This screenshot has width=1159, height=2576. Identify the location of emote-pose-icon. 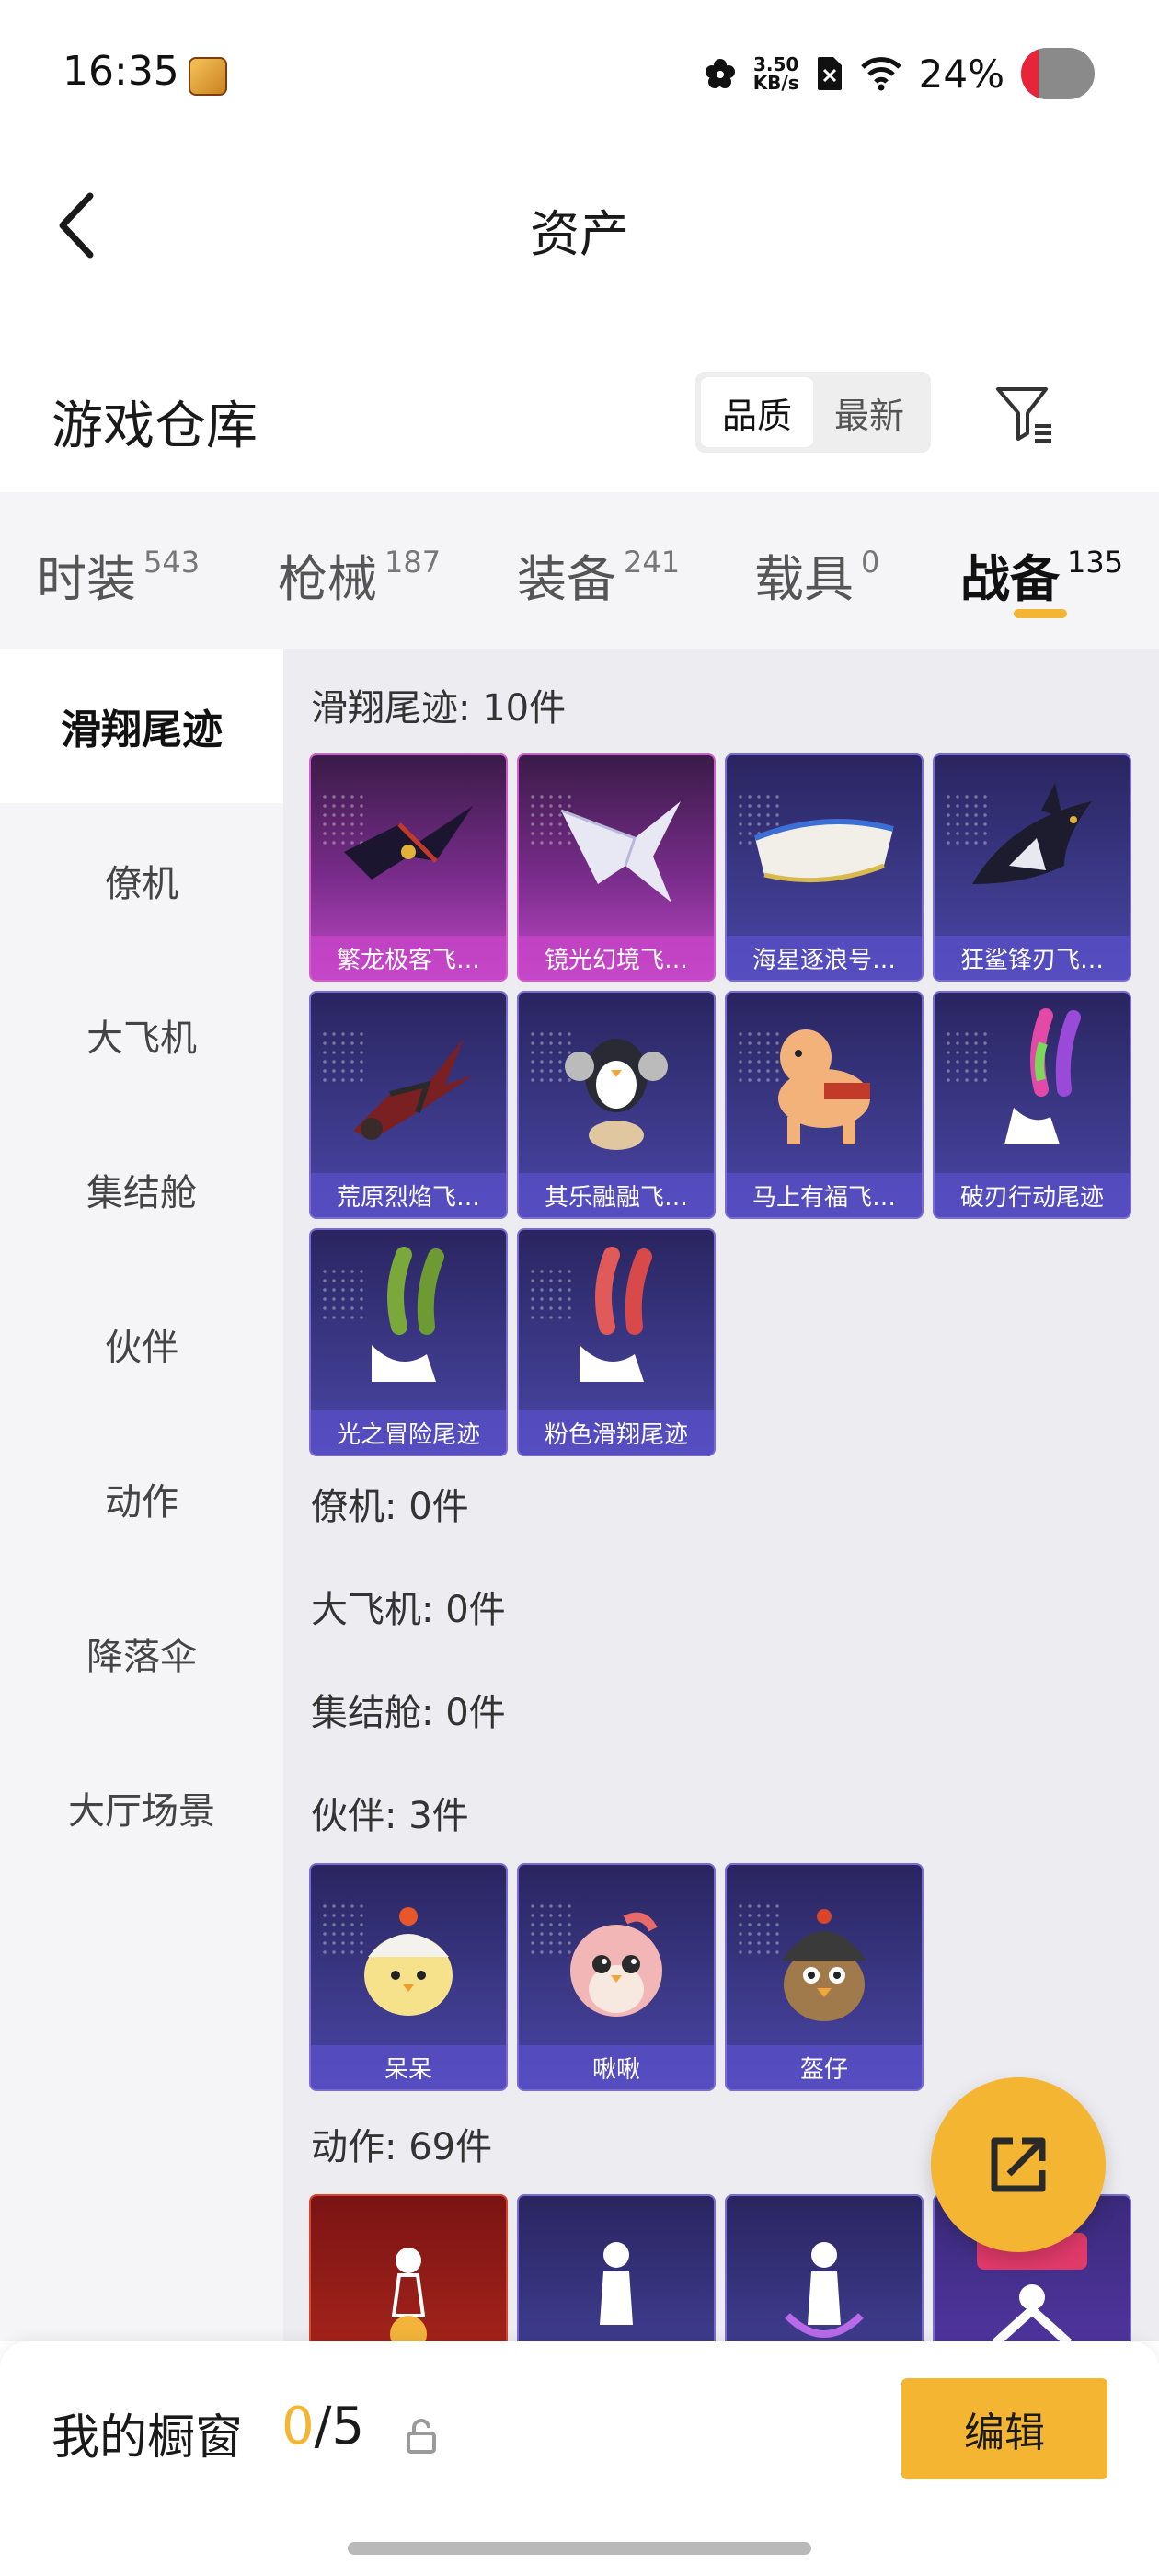
(616, 2268).